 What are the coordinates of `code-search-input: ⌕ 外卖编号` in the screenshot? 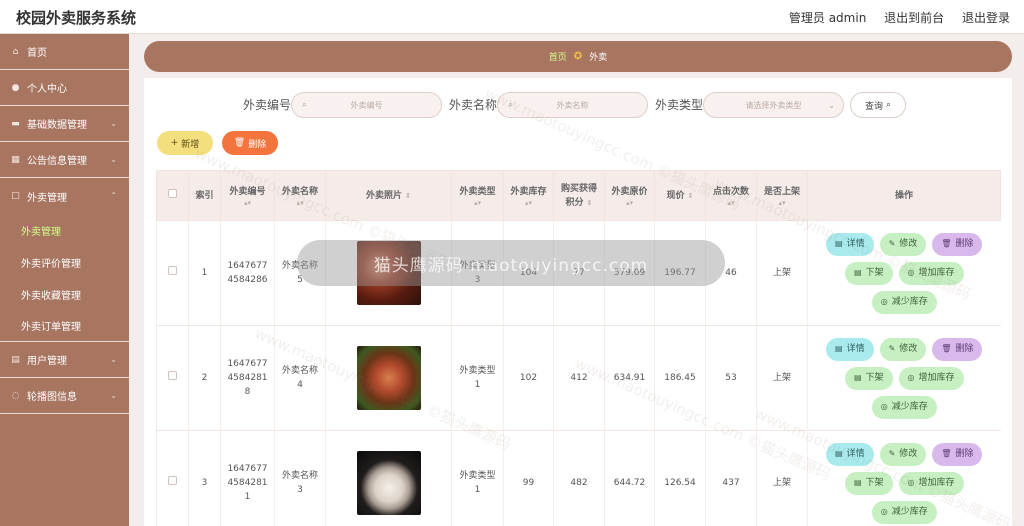 It's located at (366, 105).